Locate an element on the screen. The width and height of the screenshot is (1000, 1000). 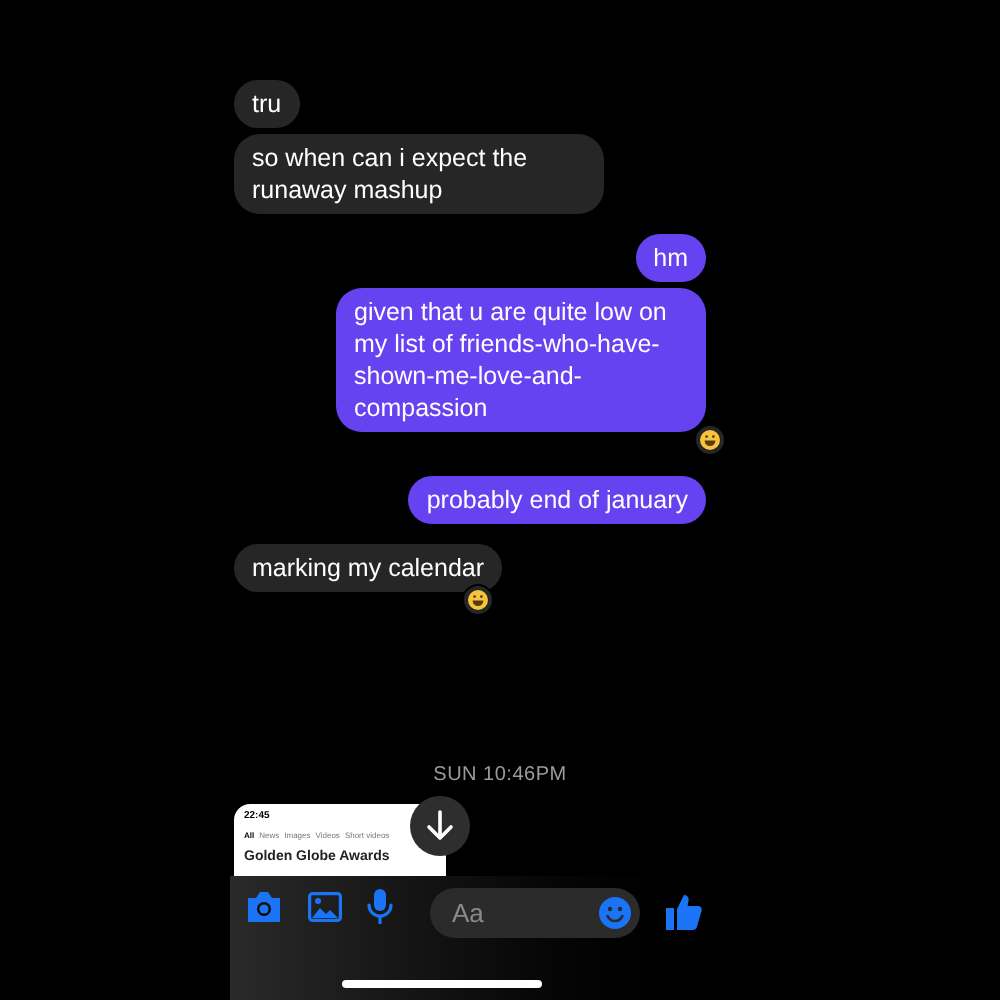
microphone-icon is located at coordinates (380, 906).